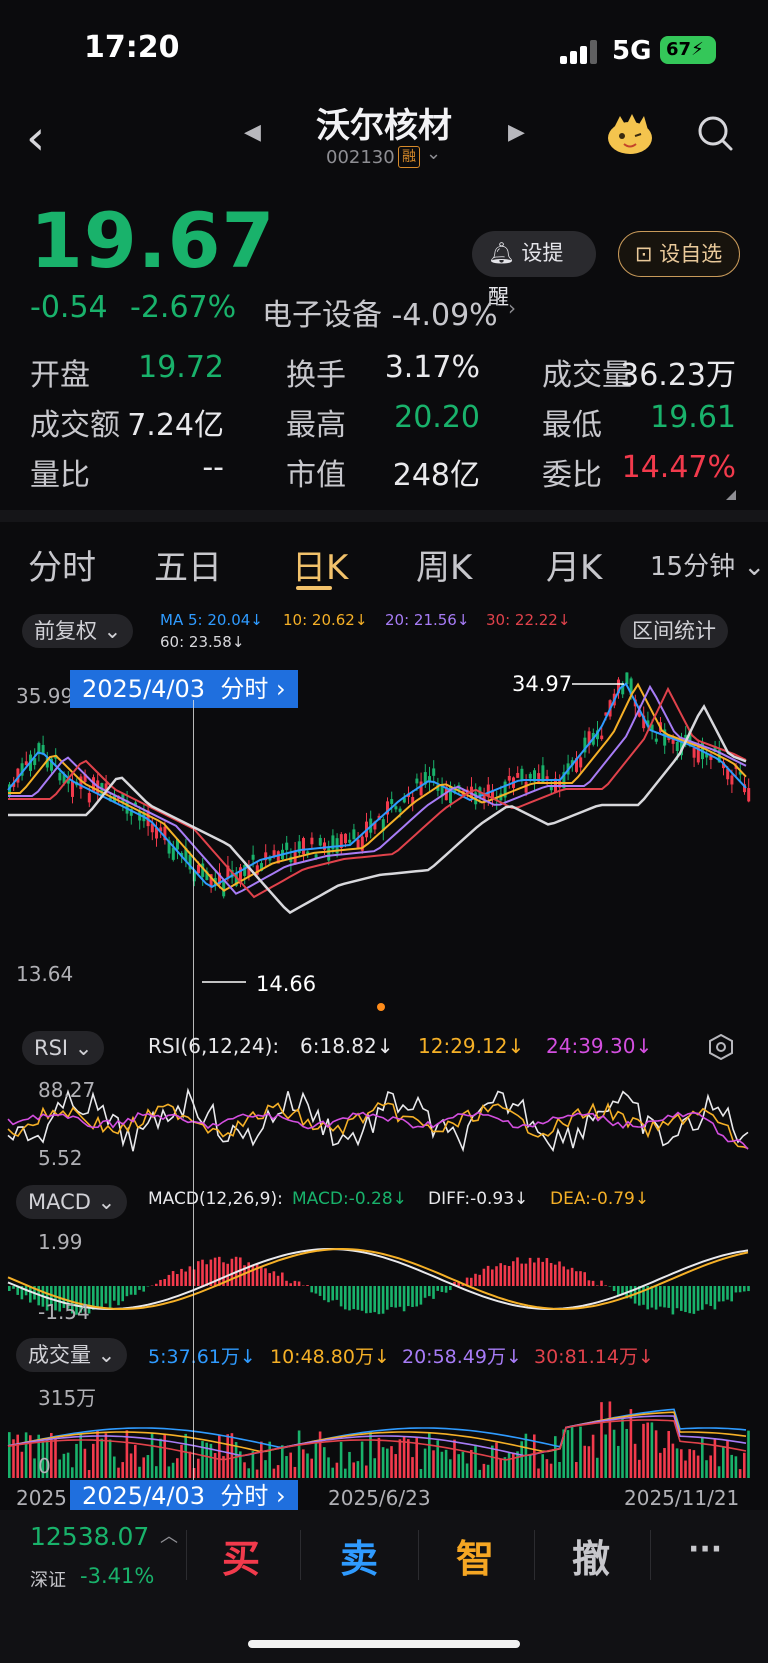  I want to click on expand-corner-icon, so click(731, 495).